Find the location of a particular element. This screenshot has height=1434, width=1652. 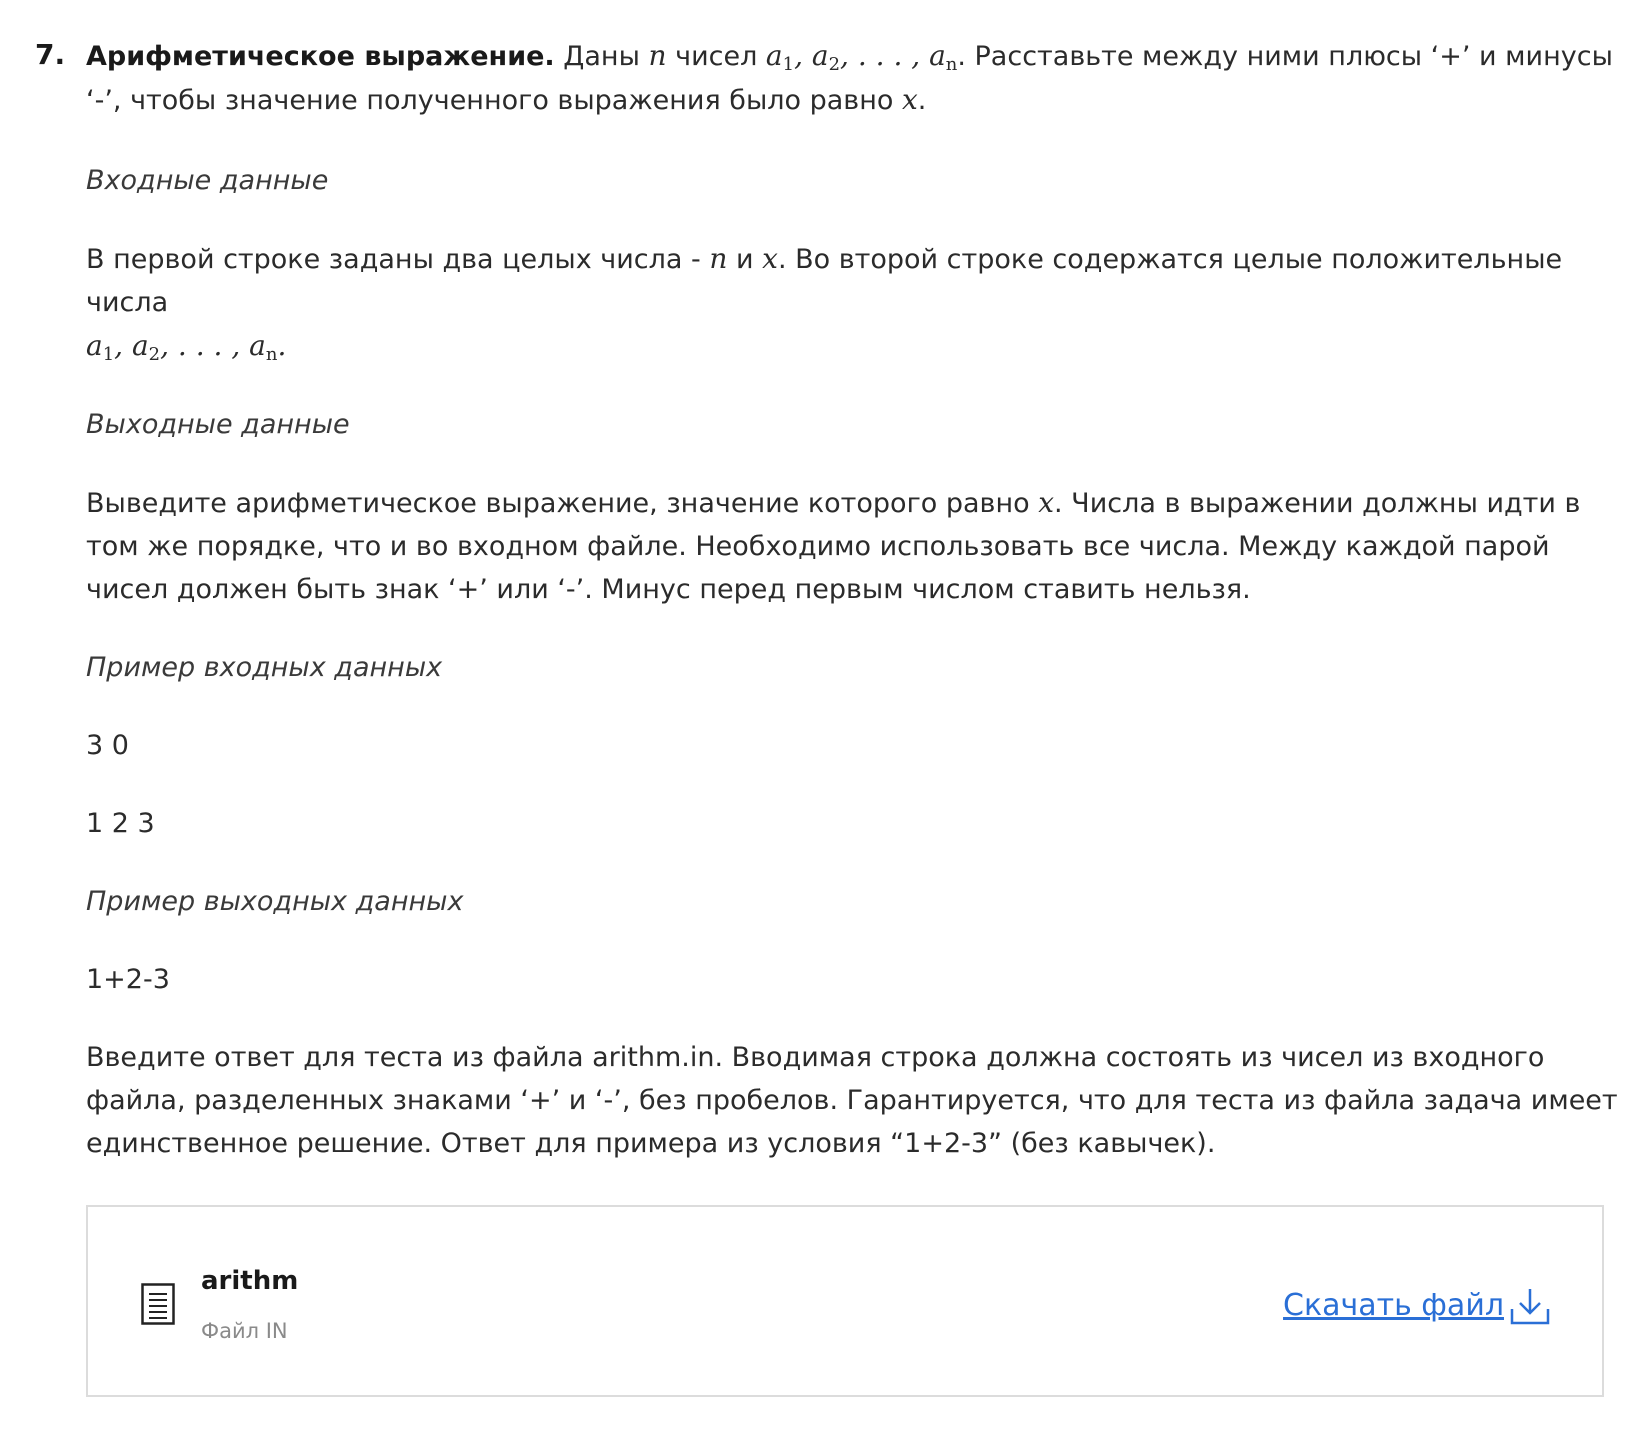

file-name: arithm is located at coordinates (250, 1281).